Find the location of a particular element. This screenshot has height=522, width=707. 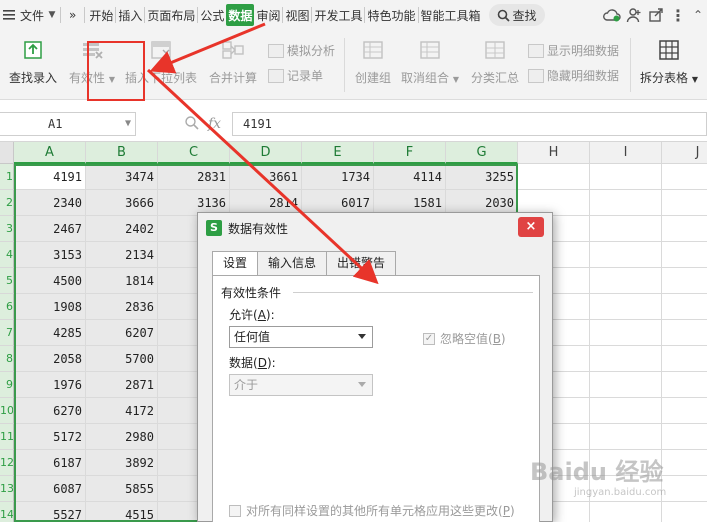

row-header: 13 is located at coordinates (7, 489).